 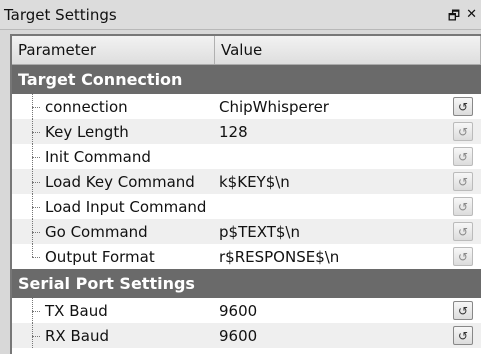 I want to click on param-name: connection, so click(x=86, y=106).